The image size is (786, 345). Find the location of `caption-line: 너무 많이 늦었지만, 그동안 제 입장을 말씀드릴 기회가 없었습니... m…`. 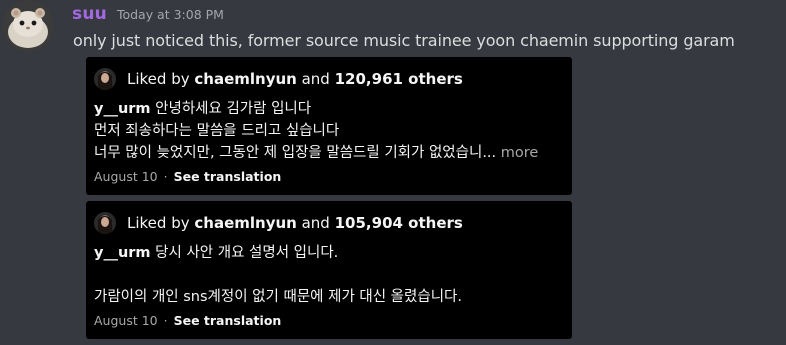

caption-line: 너무 많이 늦었지만, 그동안 제 입장을 말씀드릴 기회가 없었습니... m… is located at coordinates (330, 153).